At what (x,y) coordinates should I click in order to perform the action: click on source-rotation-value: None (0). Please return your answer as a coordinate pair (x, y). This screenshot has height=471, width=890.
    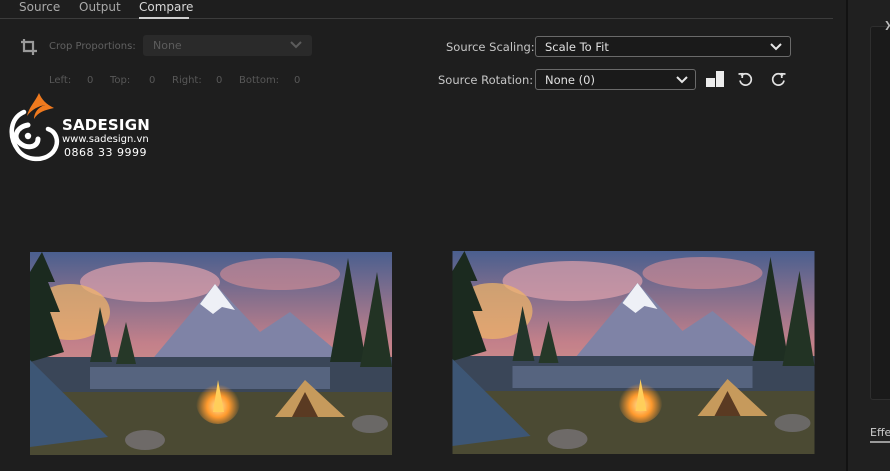
    Looking at the image, I should click on (570, 80).